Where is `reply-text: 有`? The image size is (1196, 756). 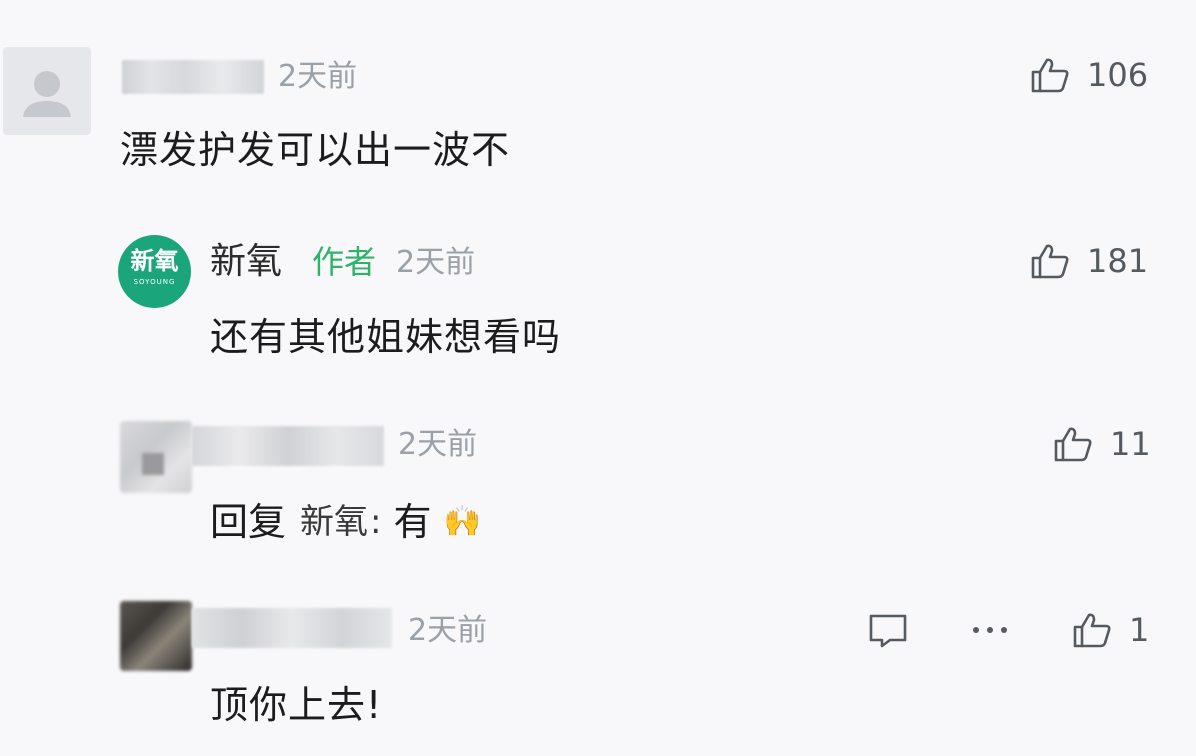
reply-text: 有 is located at coordinates (412, 522).